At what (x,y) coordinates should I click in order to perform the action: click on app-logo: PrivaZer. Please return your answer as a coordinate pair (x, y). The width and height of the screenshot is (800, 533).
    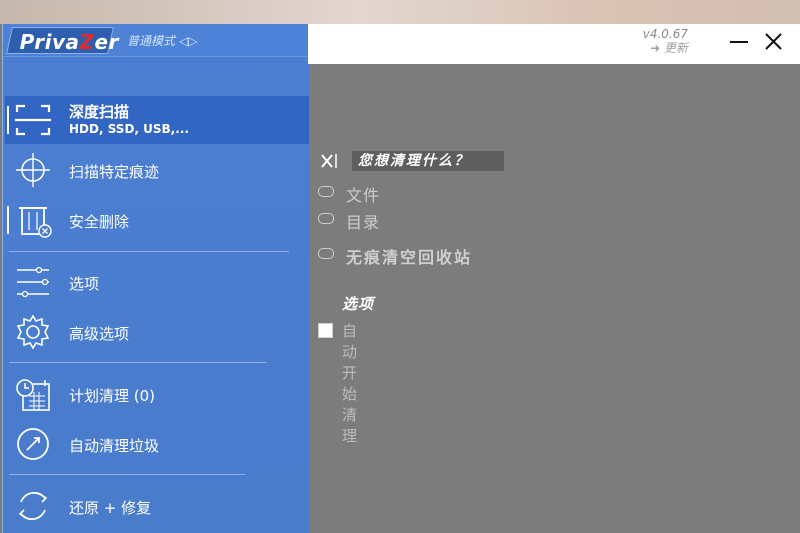
    Looking at the image, I should click on (62, 40).